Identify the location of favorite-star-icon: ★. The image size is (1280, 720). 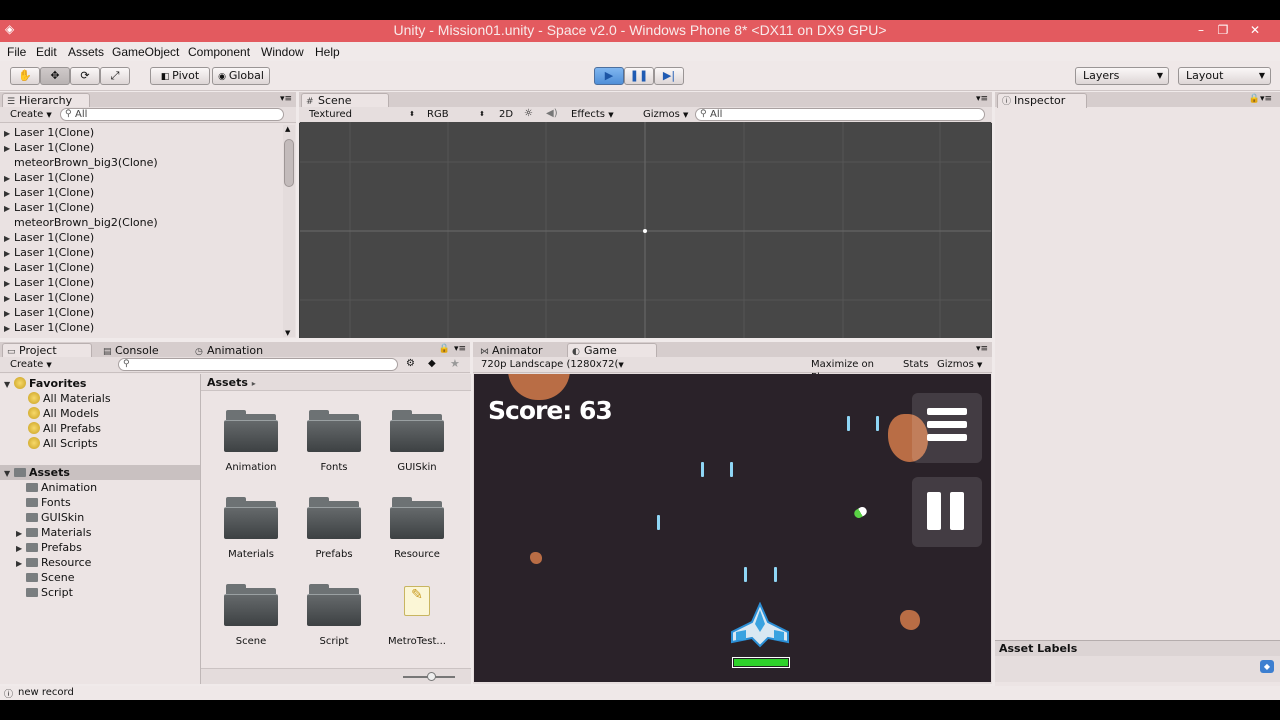
(455, 363).